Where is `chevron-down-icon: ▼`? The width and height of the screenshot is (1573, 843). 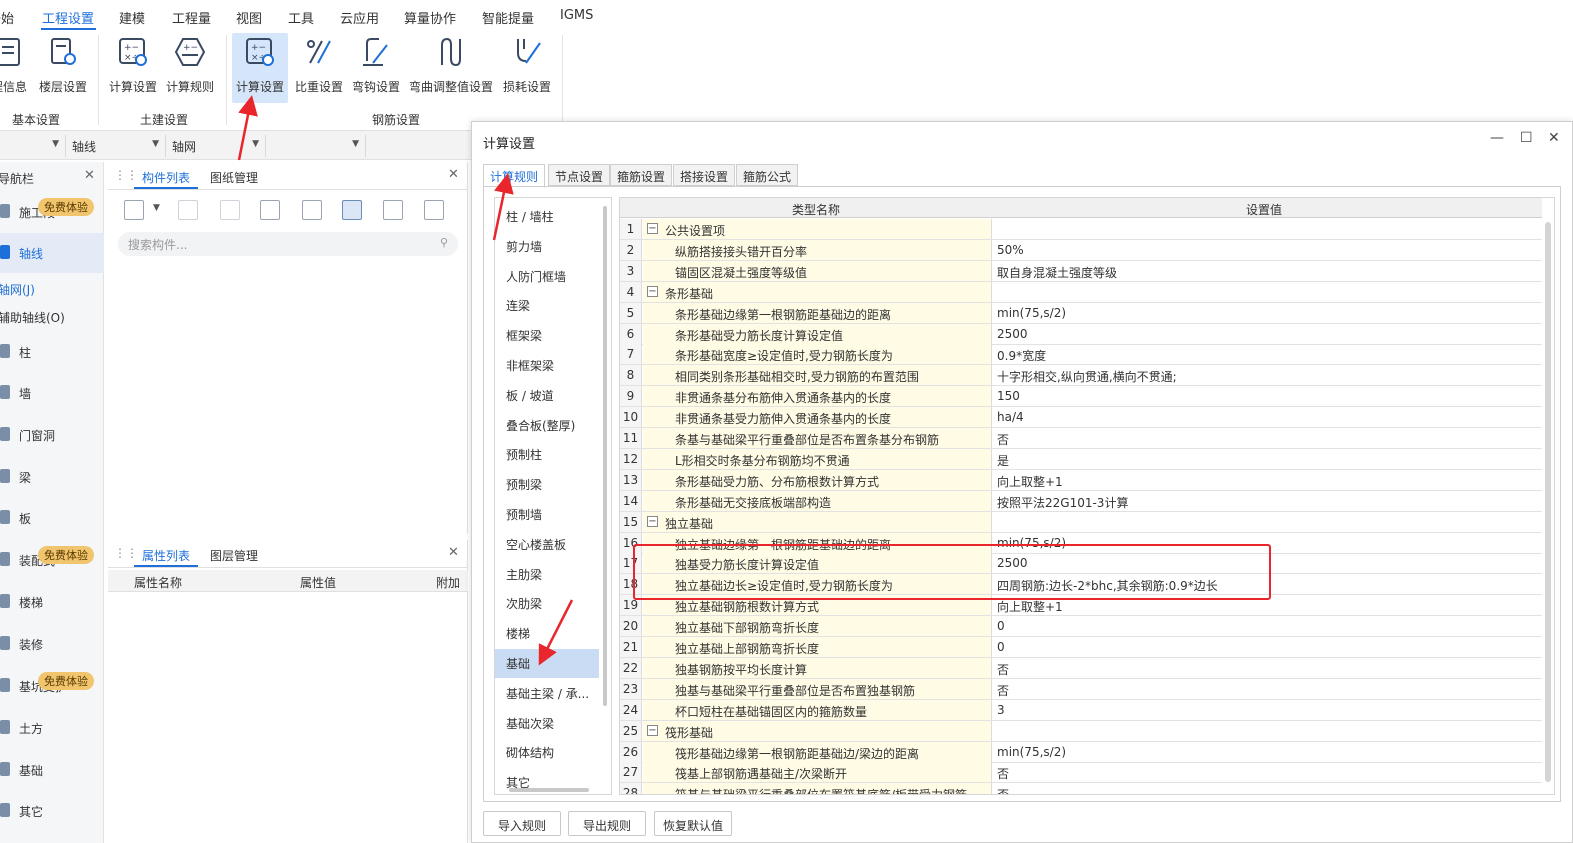 chevron-down-icon: ▼ is located at coordinates (156, 208).